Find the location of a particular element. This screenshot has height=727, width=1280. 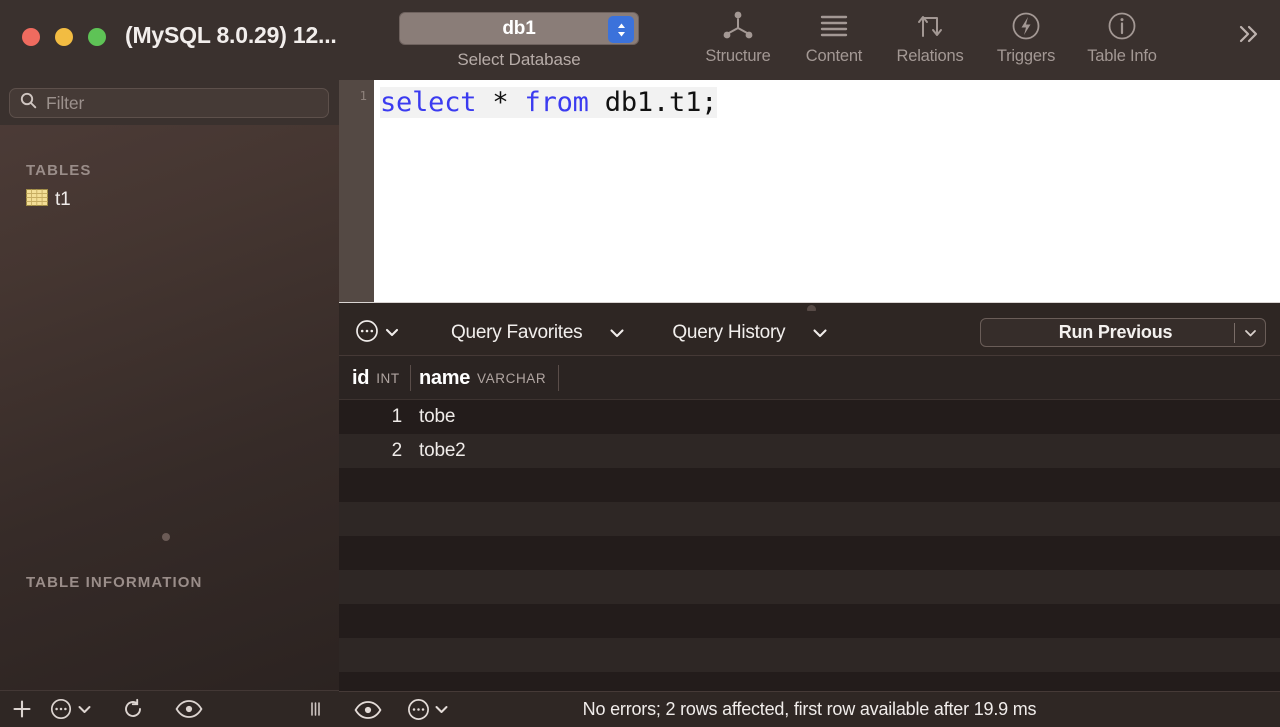

run-previous-button: Run Previous is located at coordinates (1123, 332).